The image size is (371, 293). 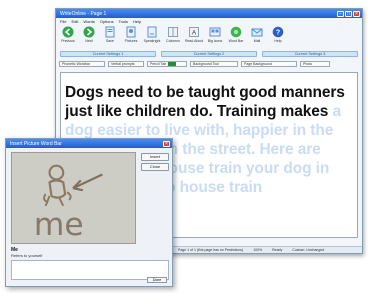 I want to click on pictures-icon, so click(x=131, y=32).